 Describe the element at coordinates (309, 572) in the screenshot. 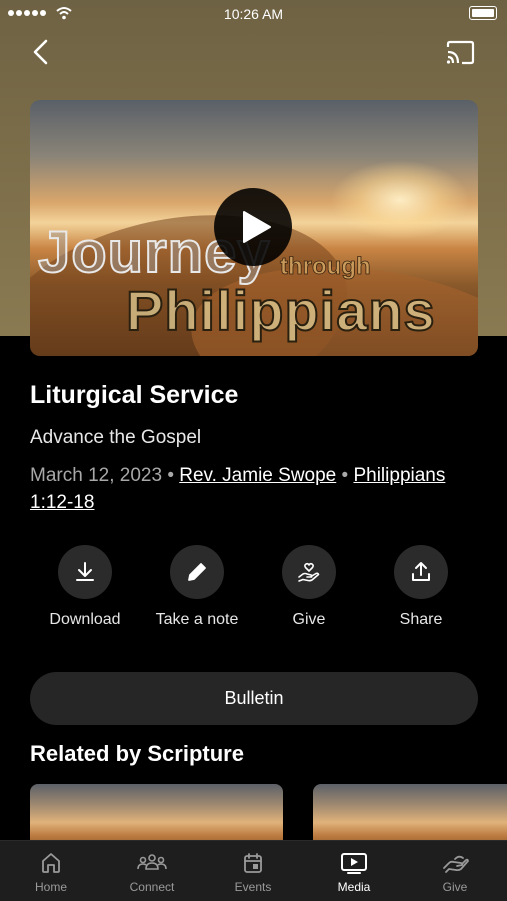

I see `give-hand-heart-icon` at that location.